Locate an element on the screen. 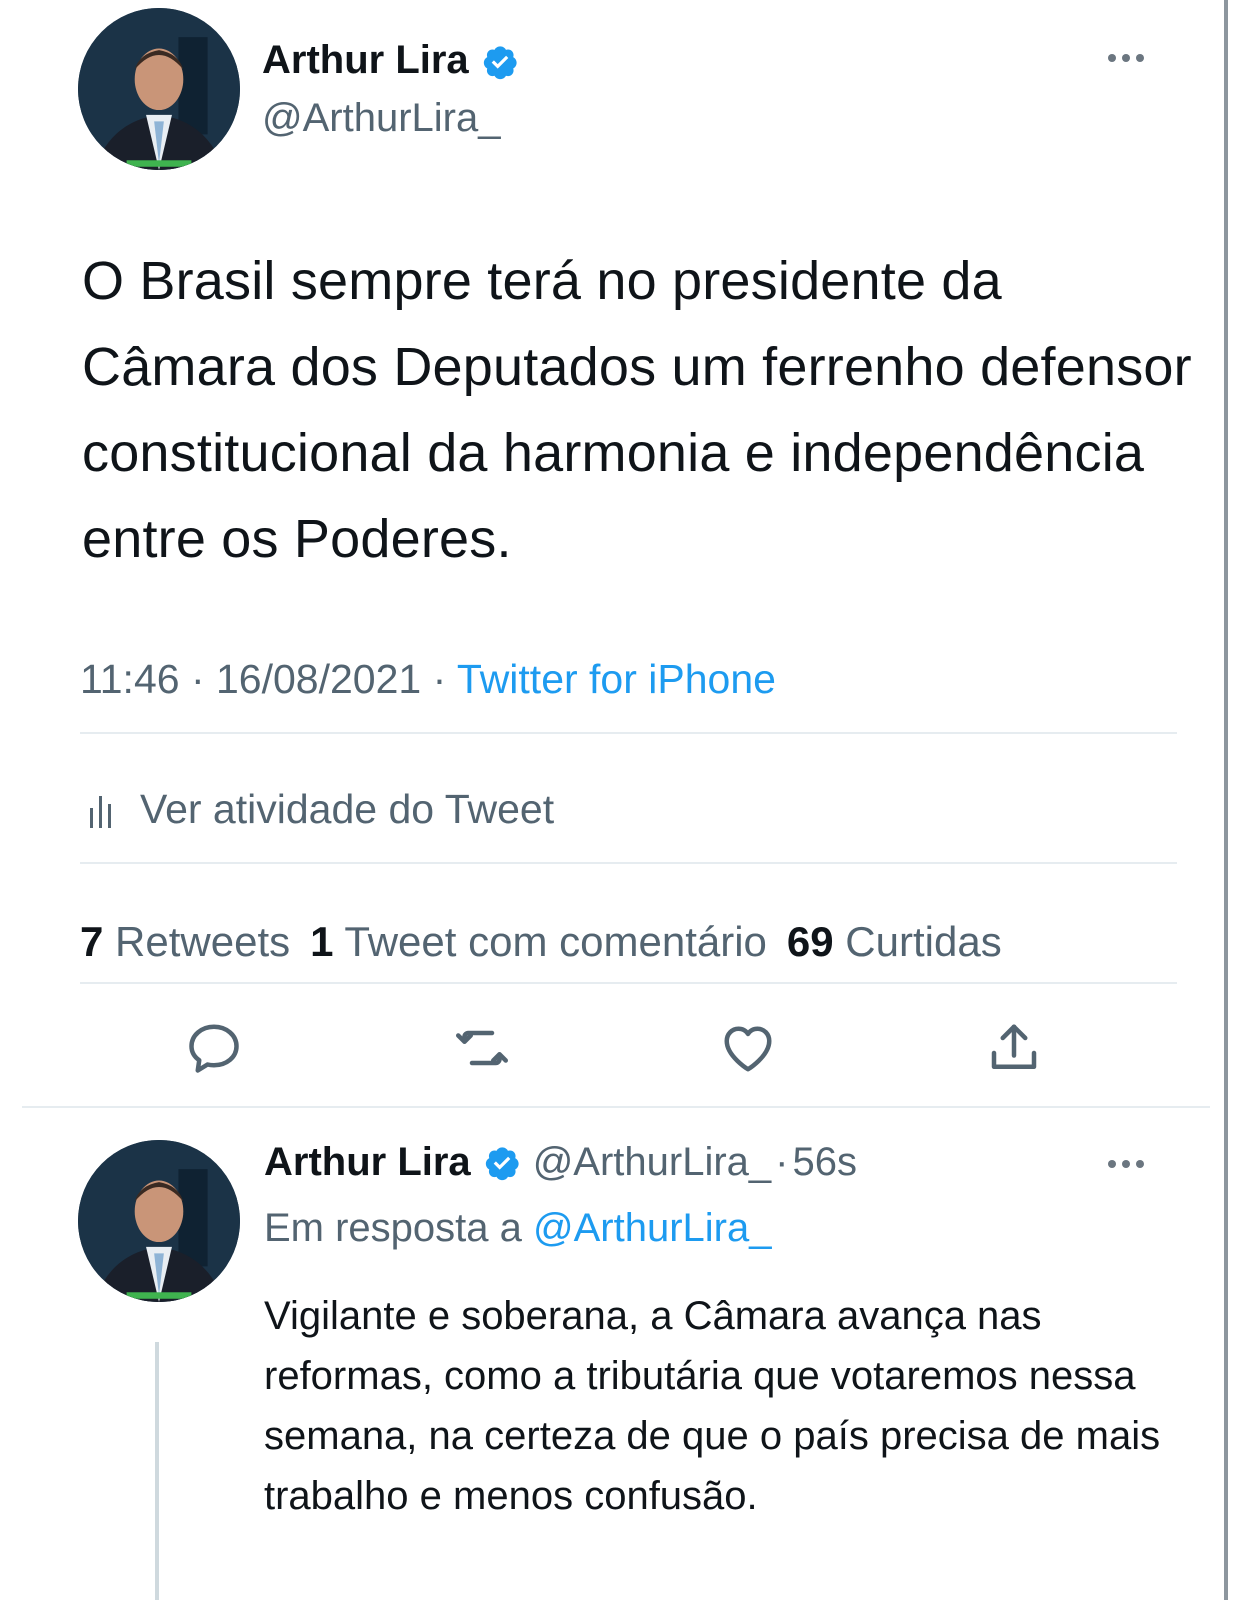 Image resolution: width=1256 pixels, height=1600 pixels. like-icon is located at coordinates (748, 1048).